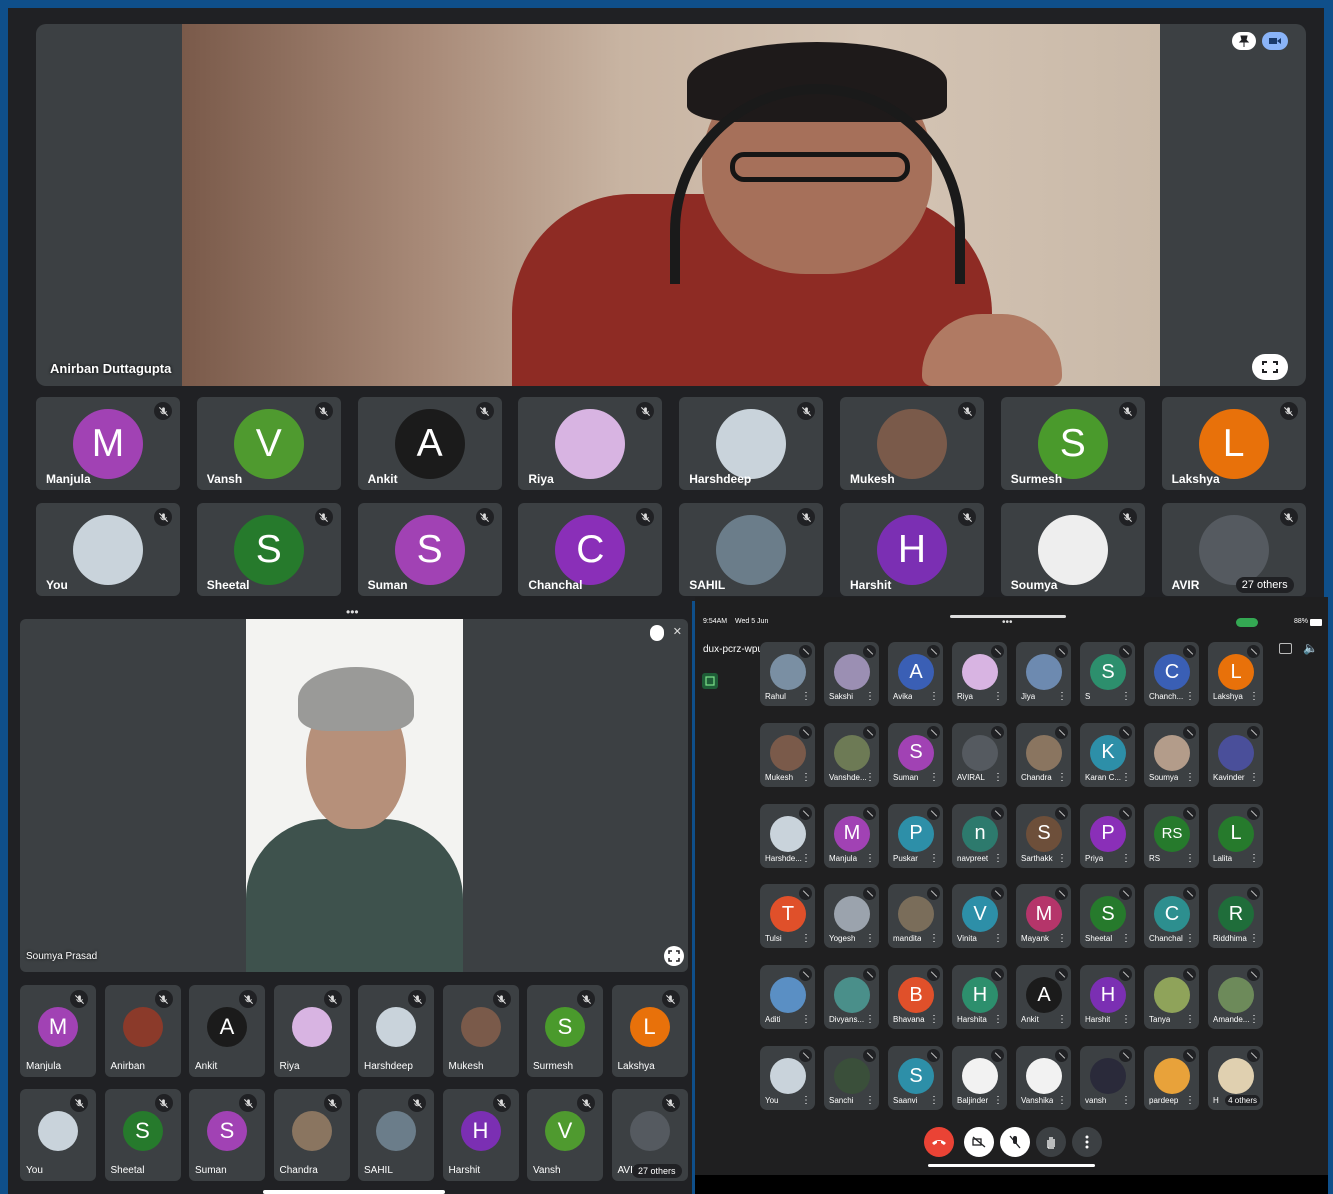 This screenshot has height=1194, width=1333. I want to click on participant-tile: S Surmesh, so click(565, 1031).